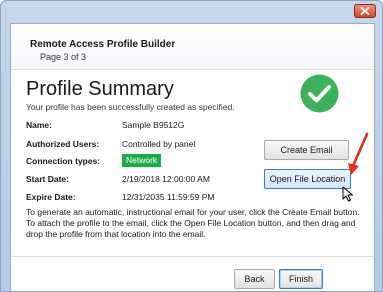 The width and height of the screenshot is (383, 292). What do you see at coordinates (347, 194) in the screenshot?
I see `mouse-pointer-icon` at bounding box center [347, 194].